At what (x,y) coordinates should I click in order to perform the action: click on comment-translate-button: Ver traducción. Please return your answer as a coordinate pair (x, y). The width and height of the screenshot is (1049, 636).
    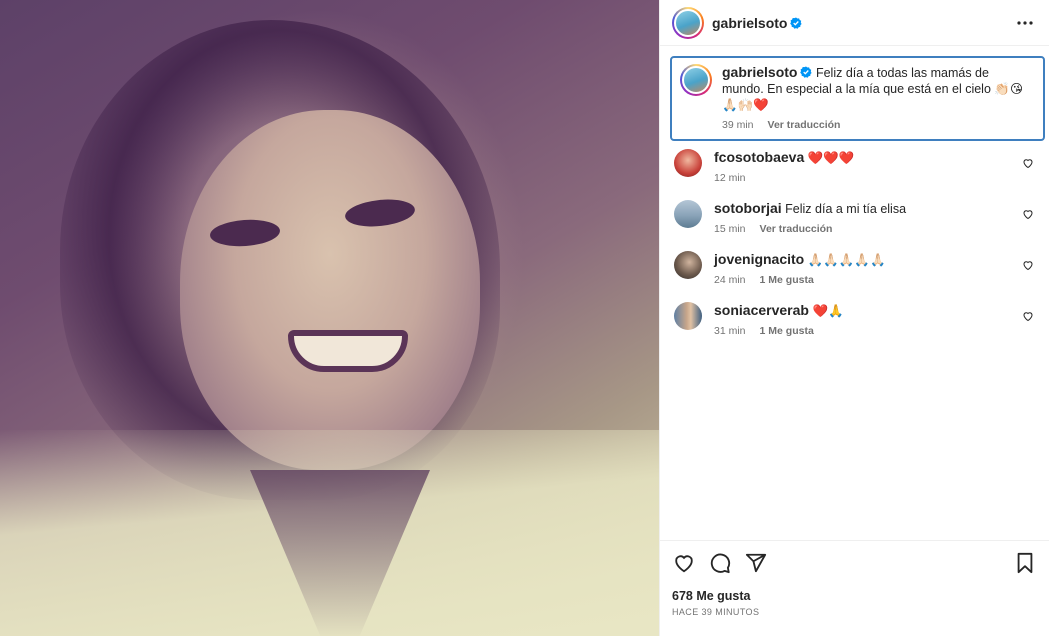
    Looking at the image, I should click on (796, 229).